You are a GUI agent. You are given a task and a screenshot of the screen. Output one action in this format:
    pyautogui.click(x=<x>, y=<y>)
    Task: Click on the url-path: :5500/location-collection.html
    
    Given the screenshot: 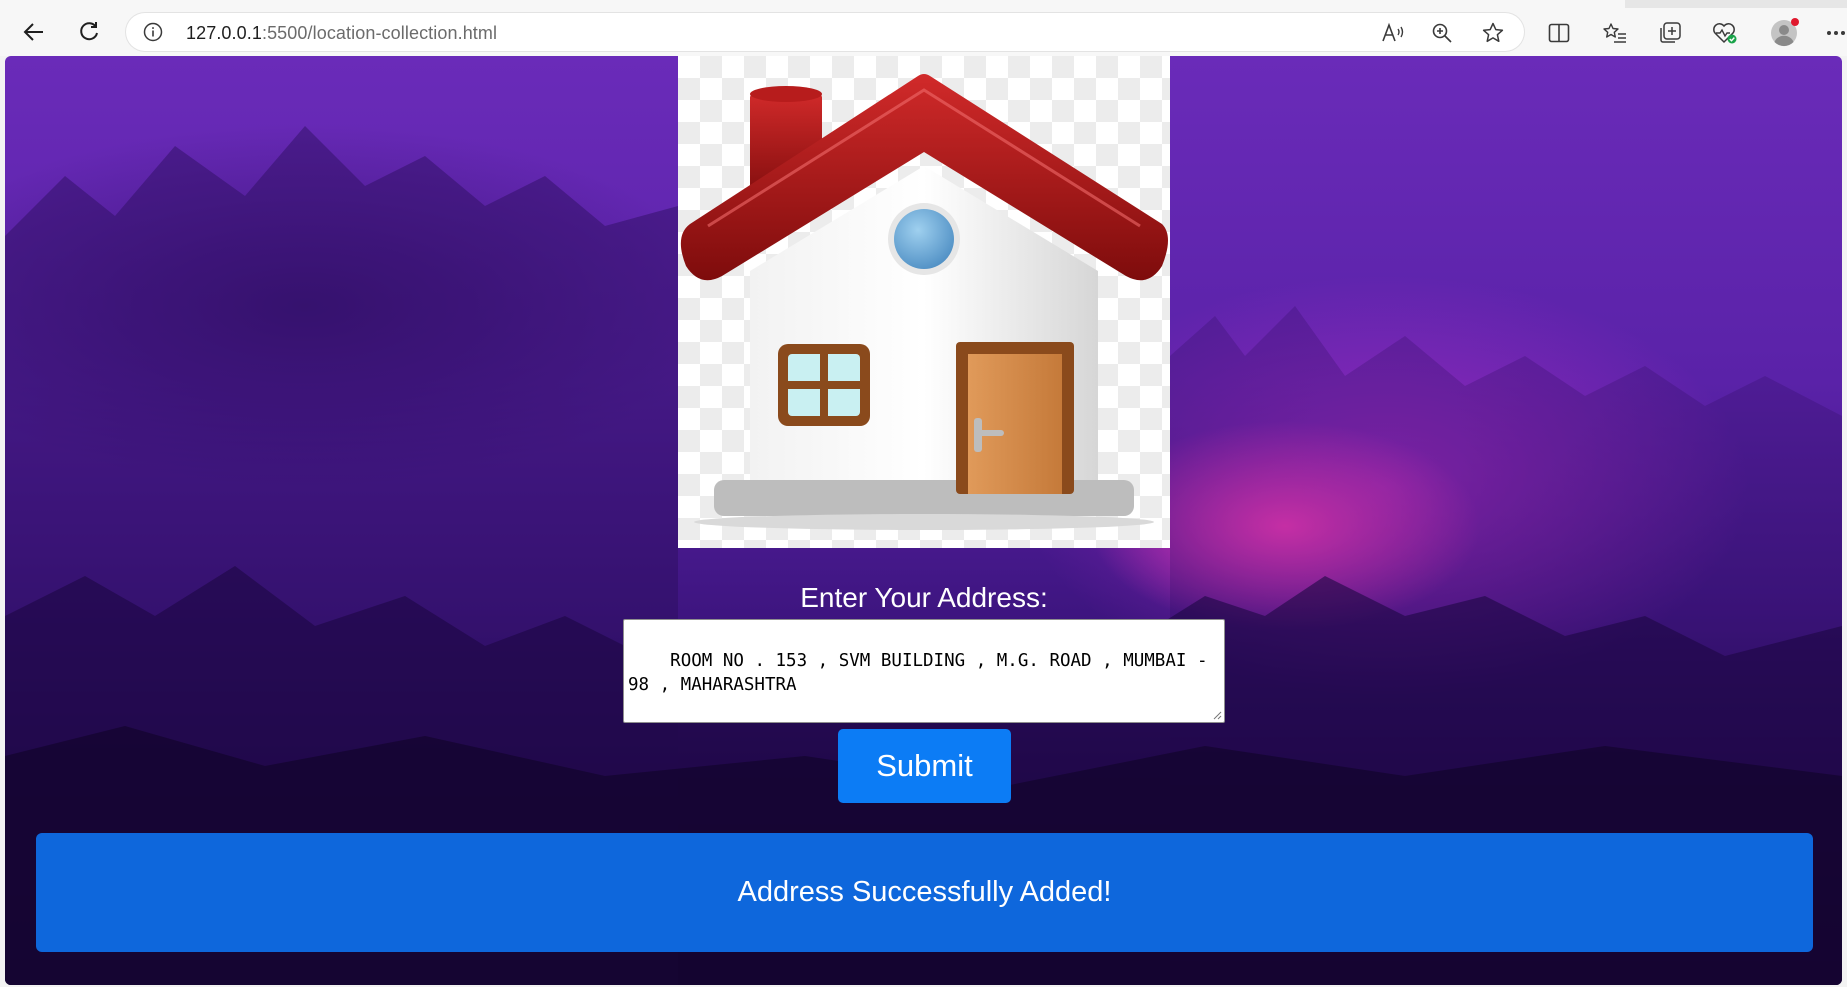 What is the action you would take?
    pyautogui.click(x=379, y=33)
    